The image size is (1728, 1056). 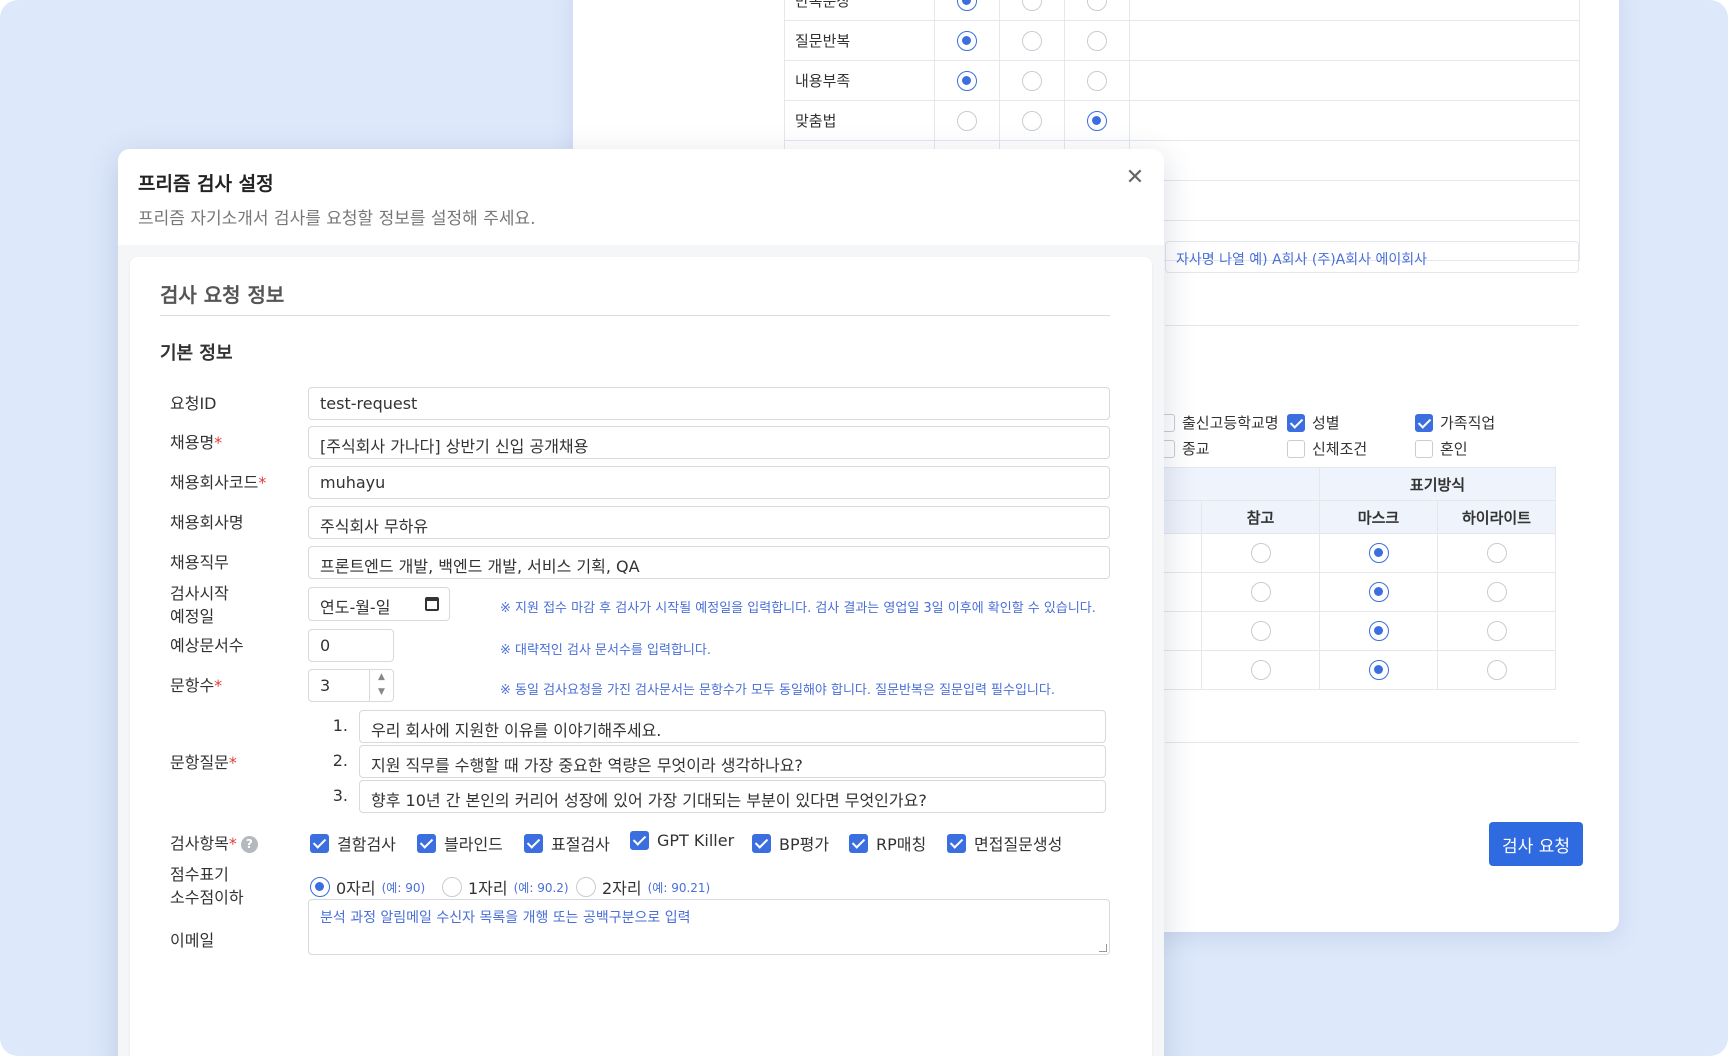 What do you see at coordinates (337, 219) in the screenshot?
I see `modal-subtitle: 프리즘 자기소개서 검사를 요청할 정보를 설정해 주세요.` at bounding box center [337, 219].